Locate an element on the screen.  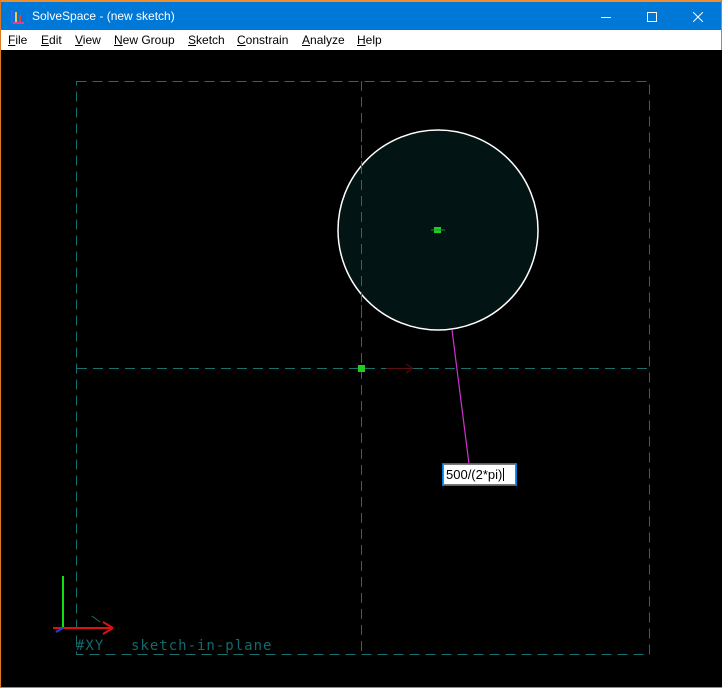
axis-gizmo is located at coordinates (83, 605).